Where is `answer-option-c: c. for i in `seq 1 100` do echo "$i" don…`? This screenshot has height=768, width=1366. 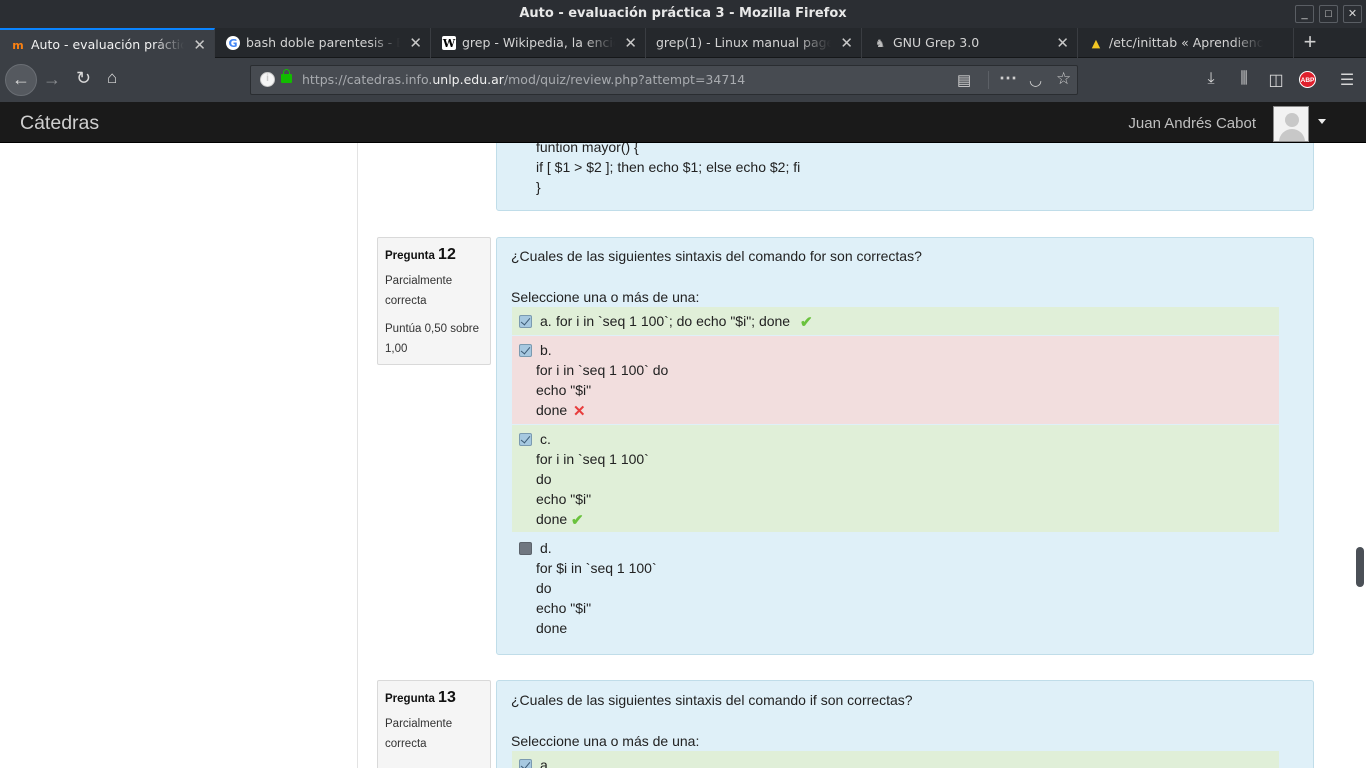
answer-option-c: c. for i in `seq 1 100` do echo "$i" don… is located at coordinates (895, 478).